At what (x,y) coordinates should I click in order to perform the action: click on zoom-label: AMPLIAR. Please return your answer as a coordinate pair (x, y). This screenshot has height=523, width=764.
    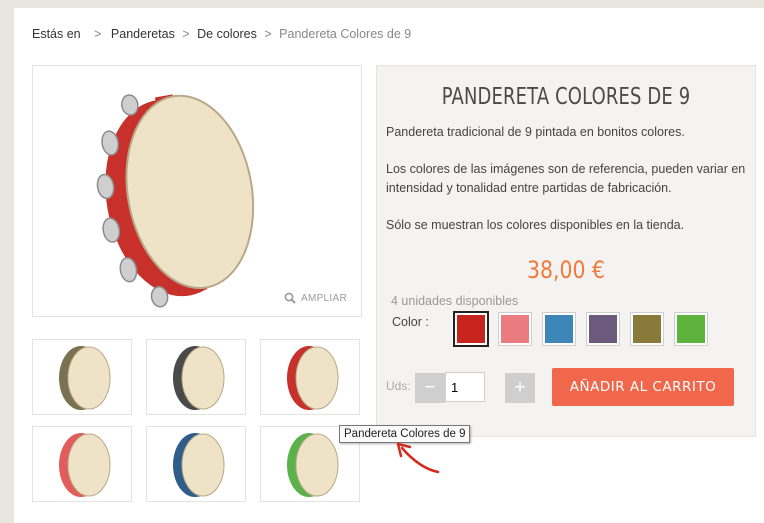
    Looking at the image, I should click on (323, 298).